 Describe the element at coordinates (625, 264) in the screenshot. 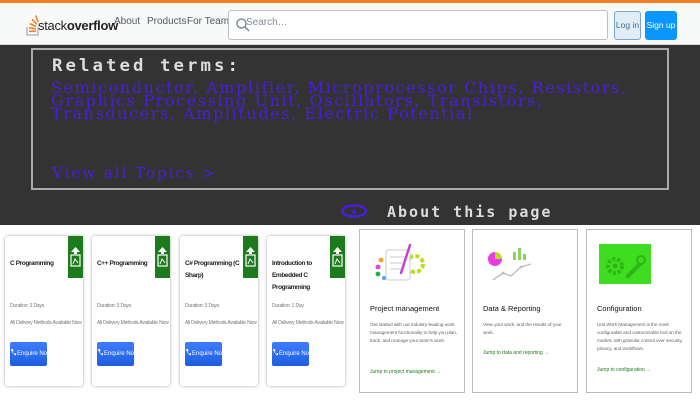

I see `configuration-icon` at that location.